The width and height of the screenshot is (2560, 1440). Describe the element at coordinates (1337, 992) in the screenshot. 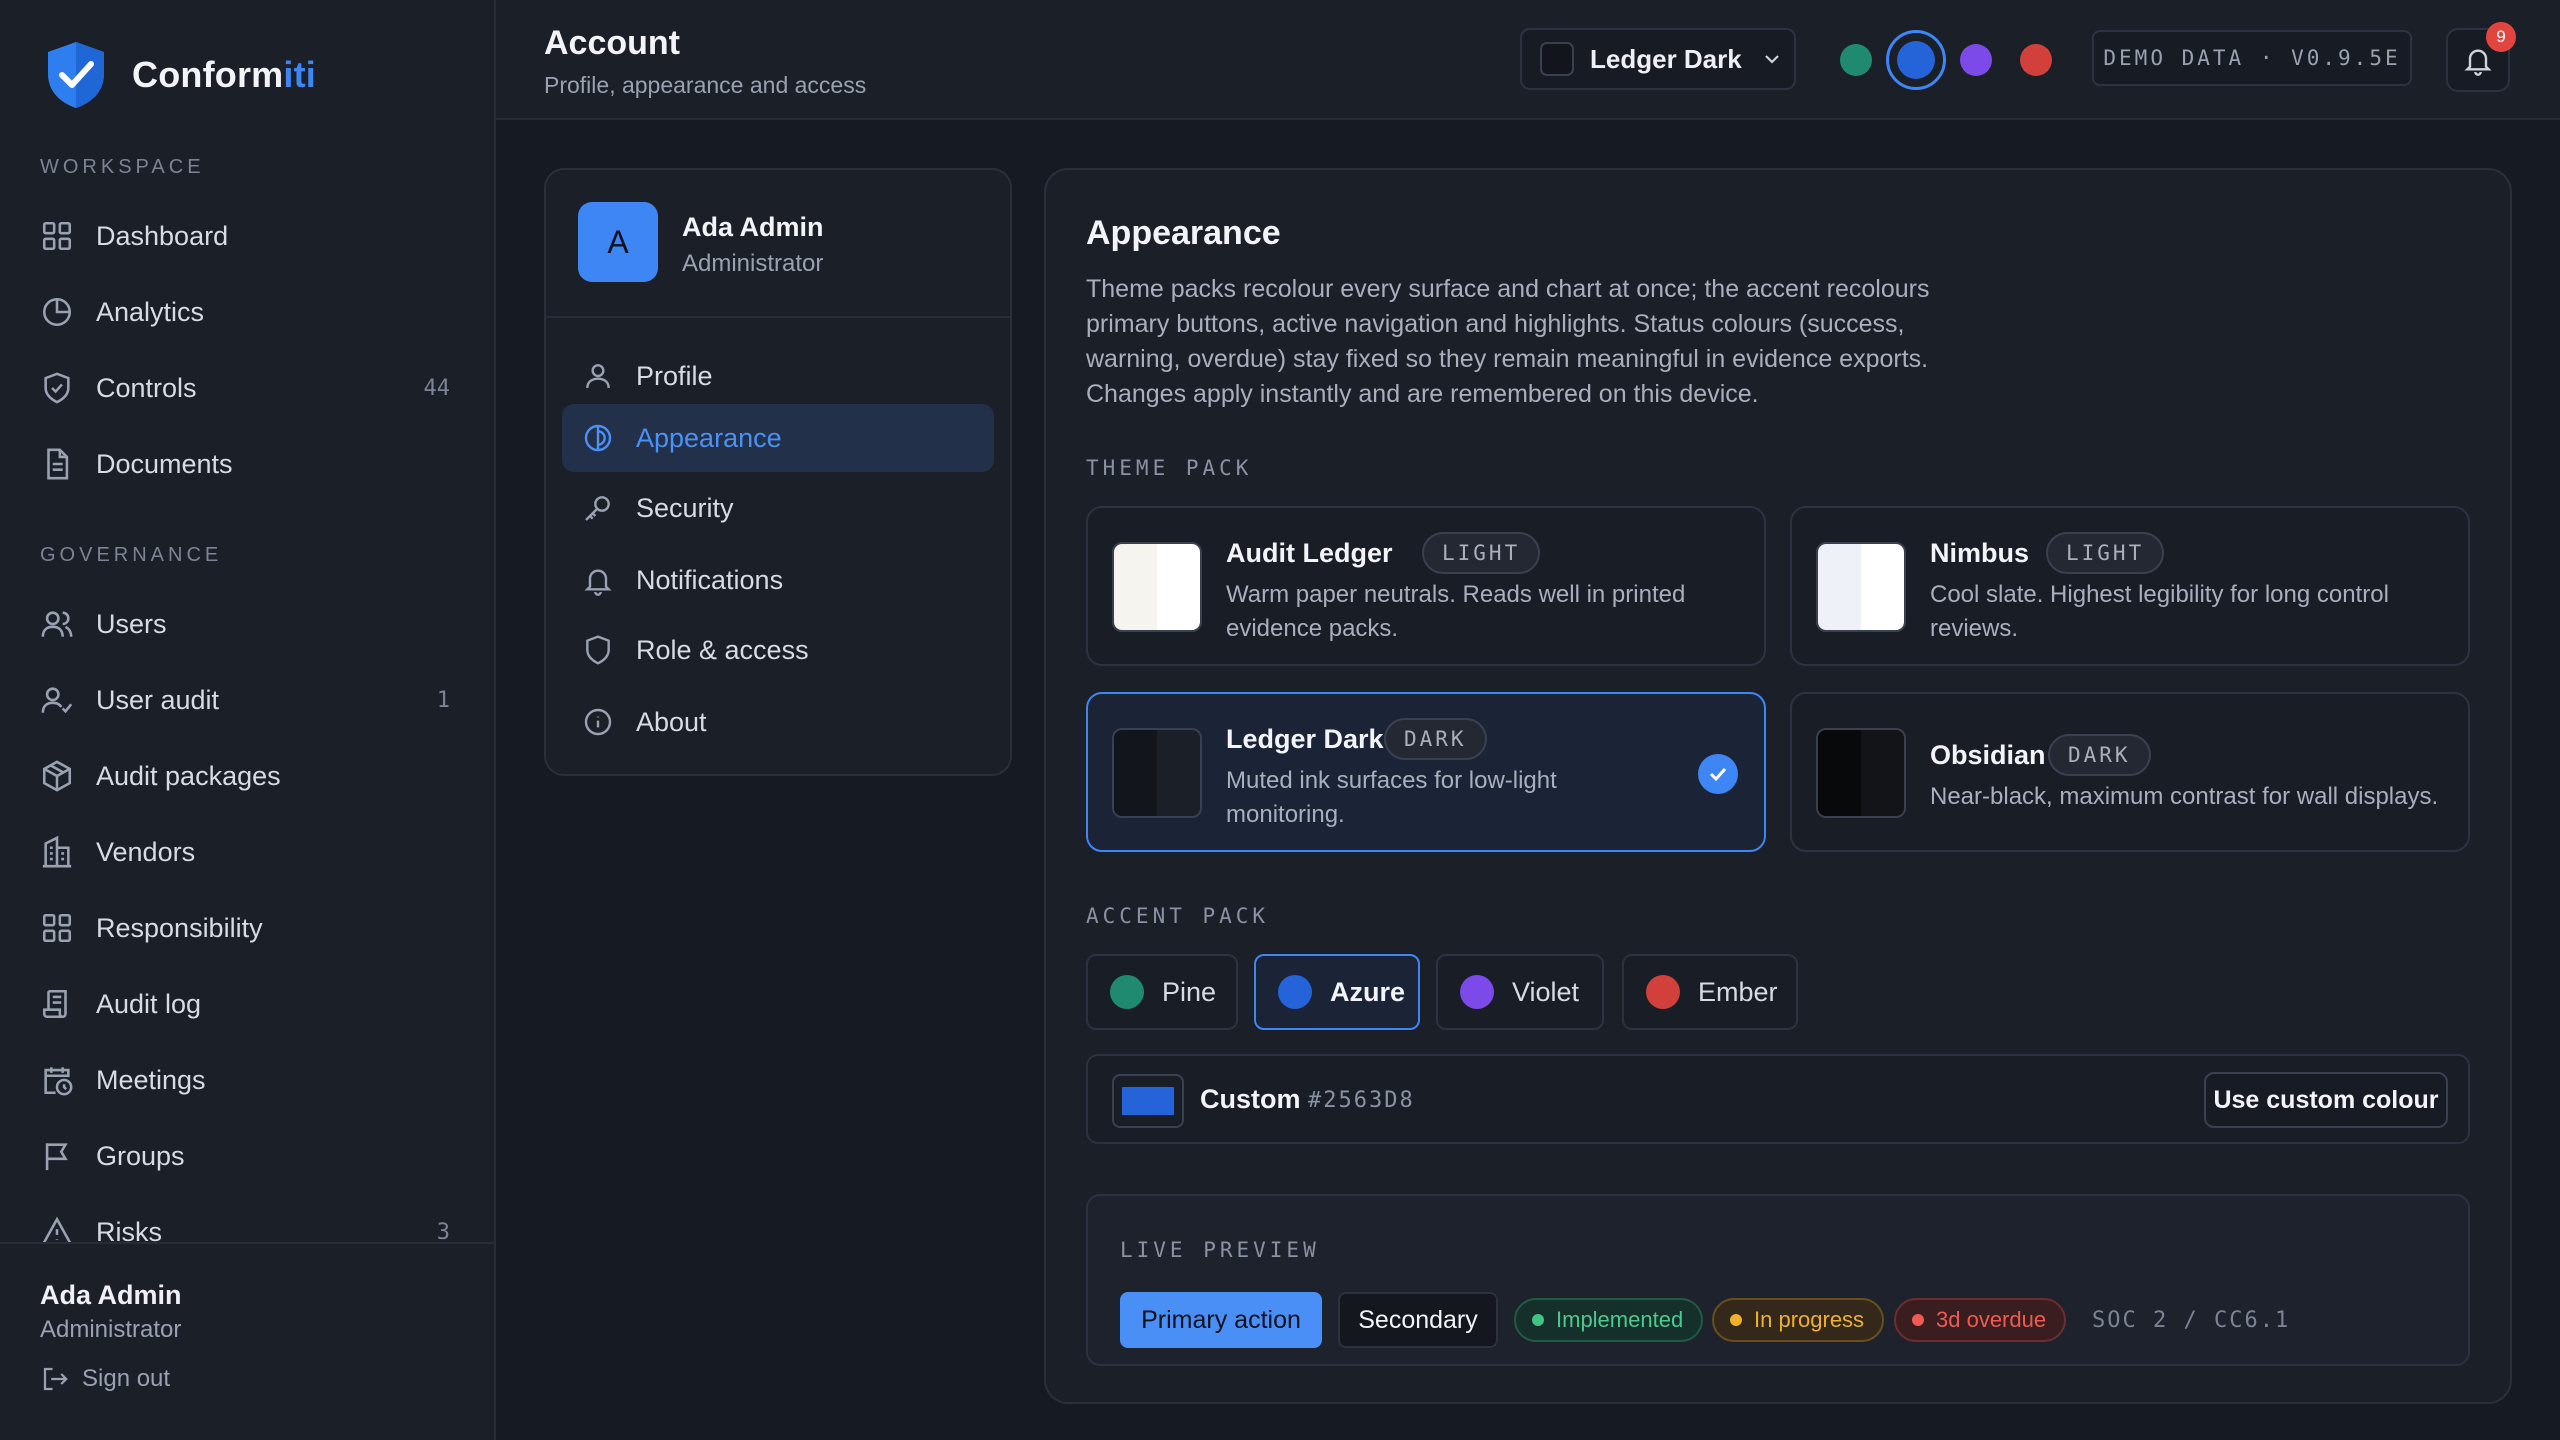

I see `accent-option-azure: Azure` at that location.